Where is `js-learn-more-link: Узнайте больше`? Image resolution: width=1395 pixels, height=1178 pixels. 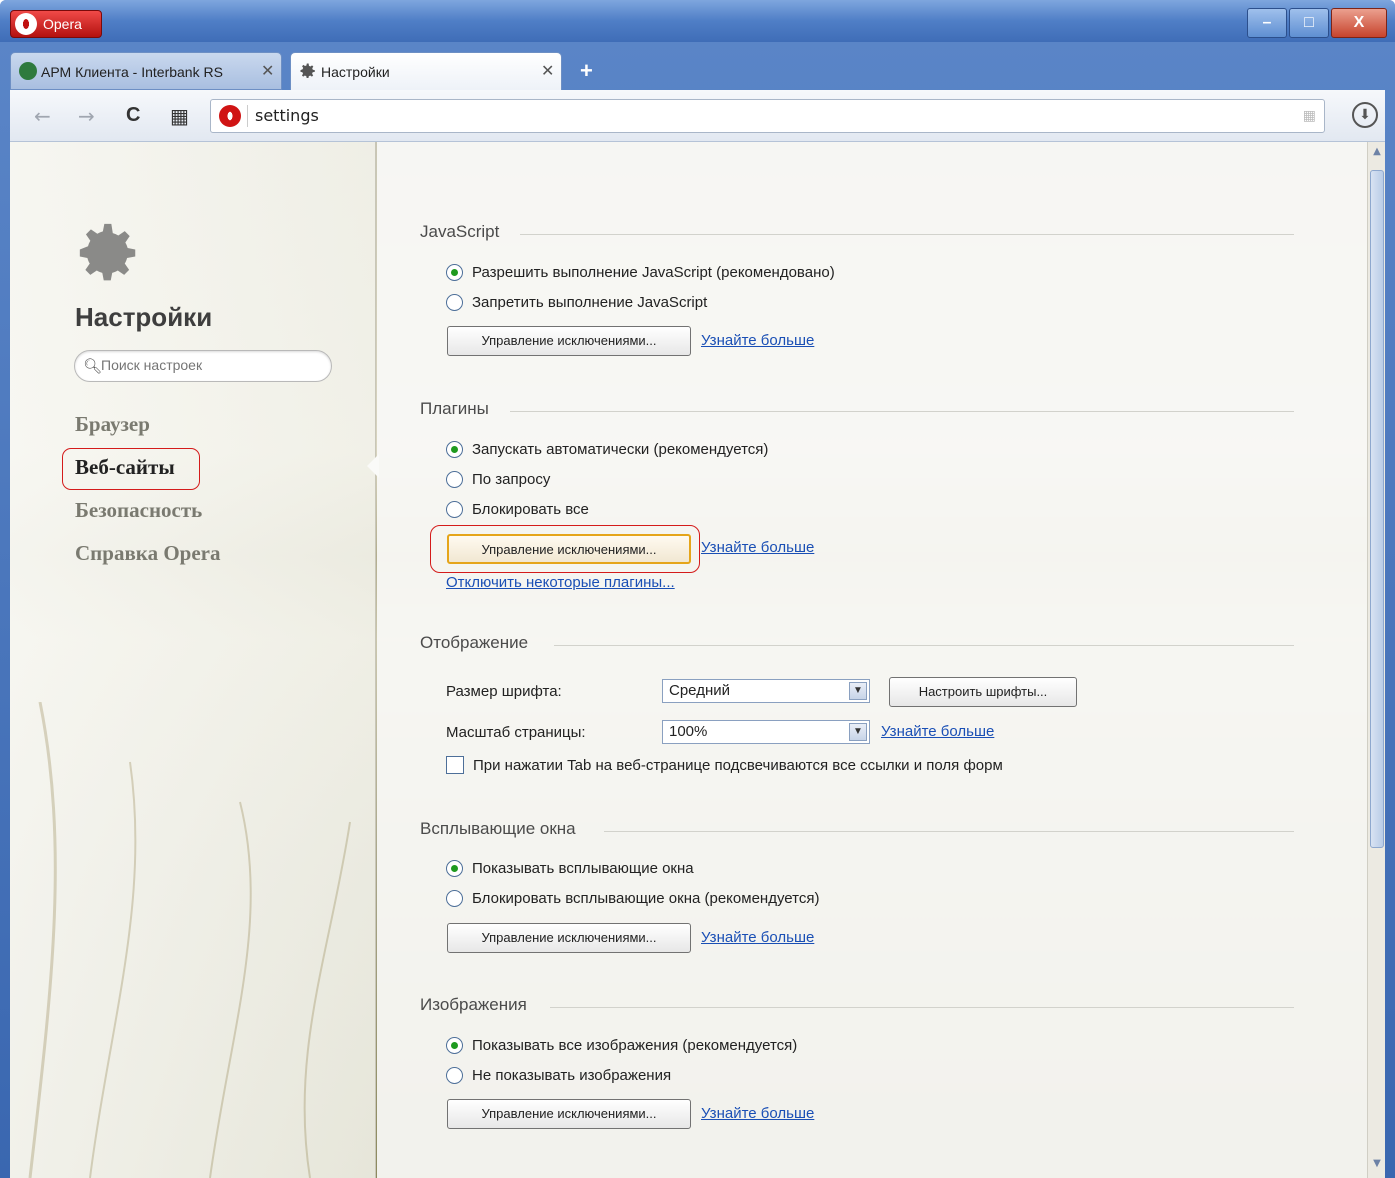
js-learn-more-link: Узнайте больше is located at coordinates (757, 340).